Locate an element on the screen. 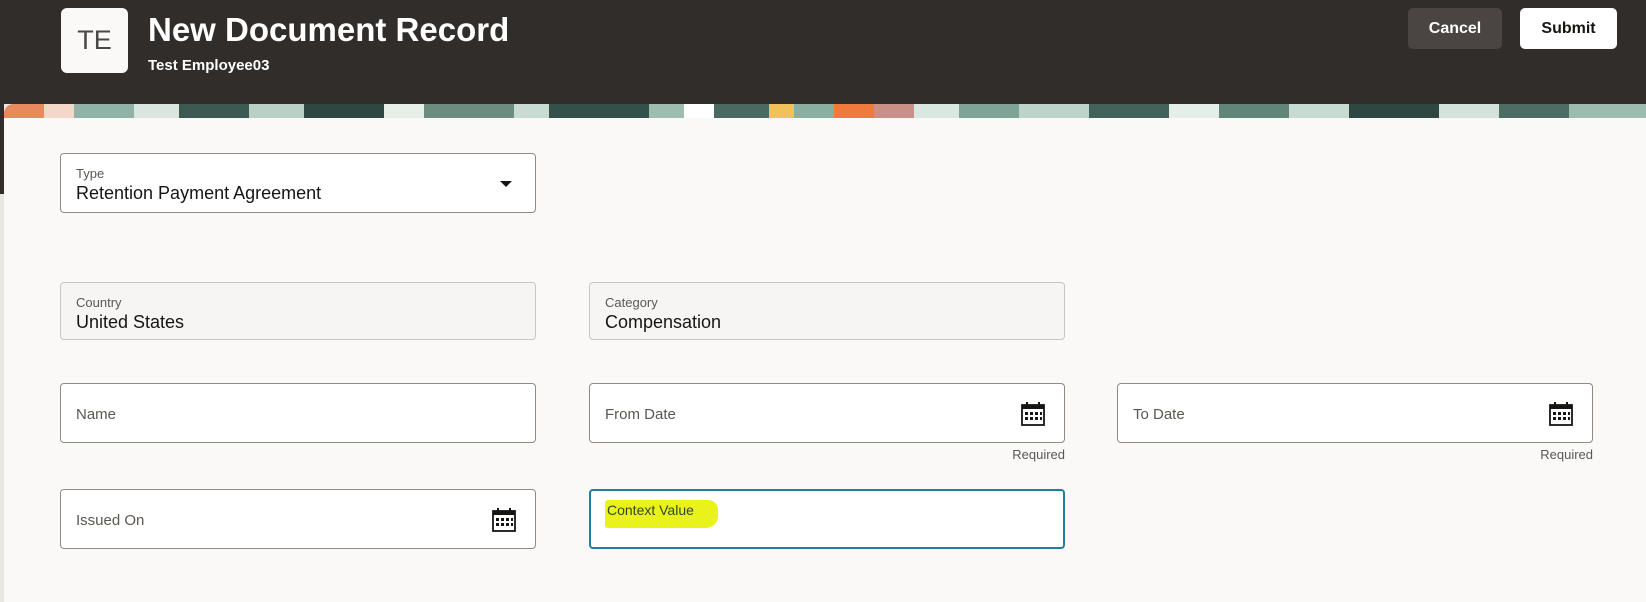 This screenshot has height=602, width=1646. avatar: TE is located at coordinates (94, 40).